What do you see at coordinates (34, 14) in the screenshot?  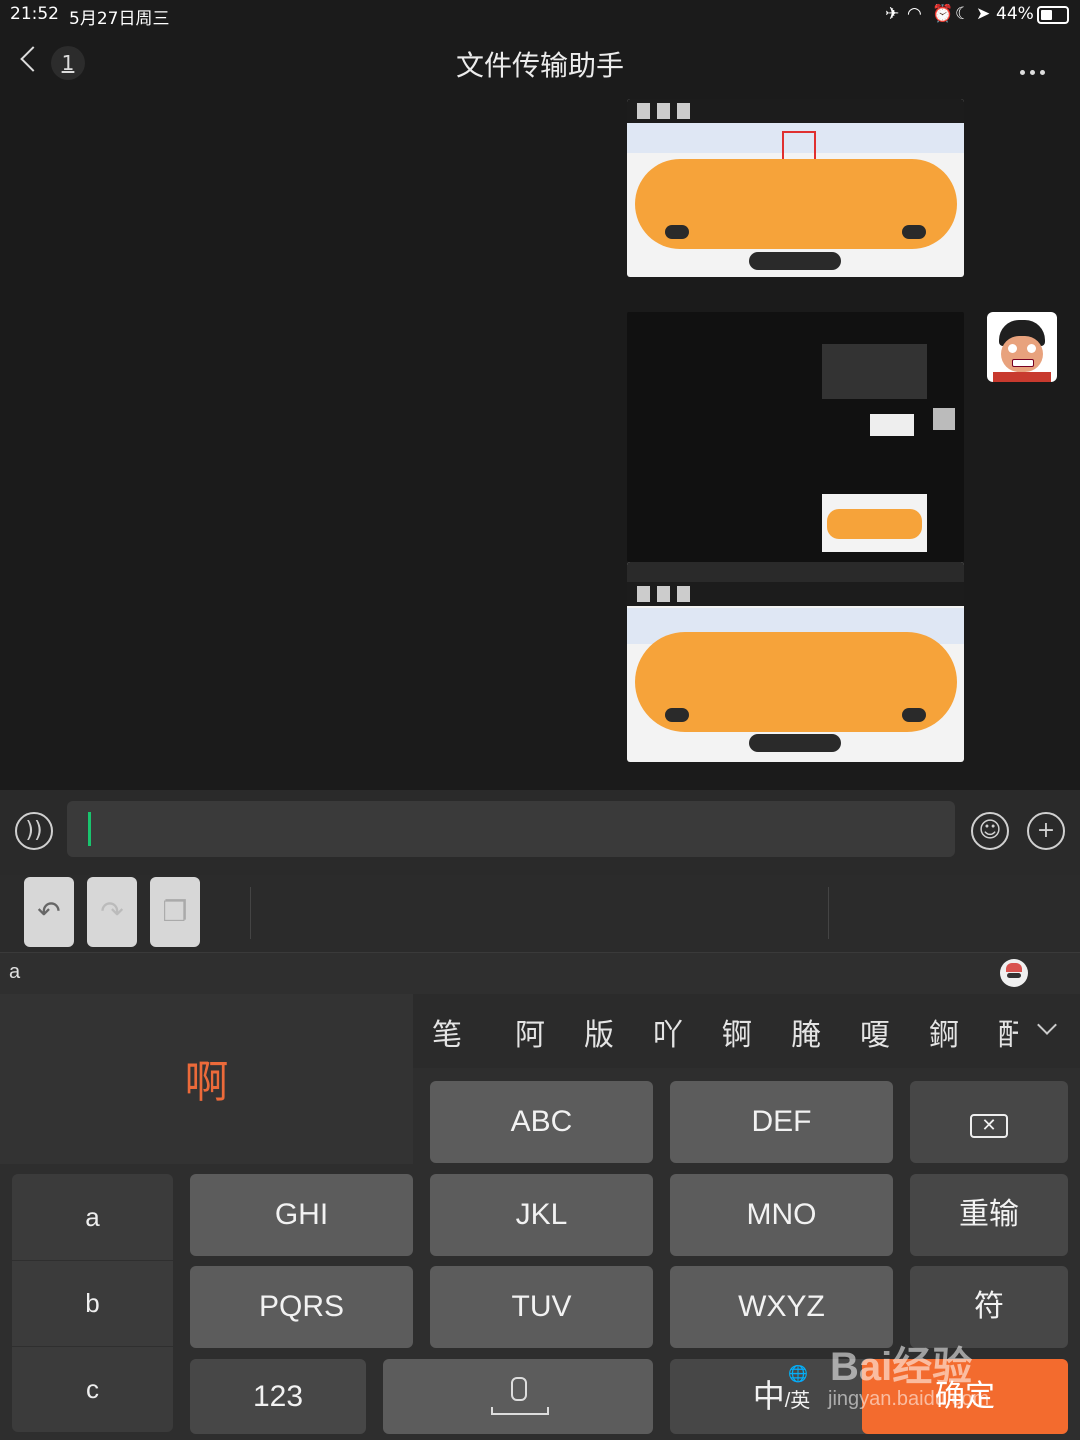 I see `status-time: 21:52` at bounding box center [34, 14].